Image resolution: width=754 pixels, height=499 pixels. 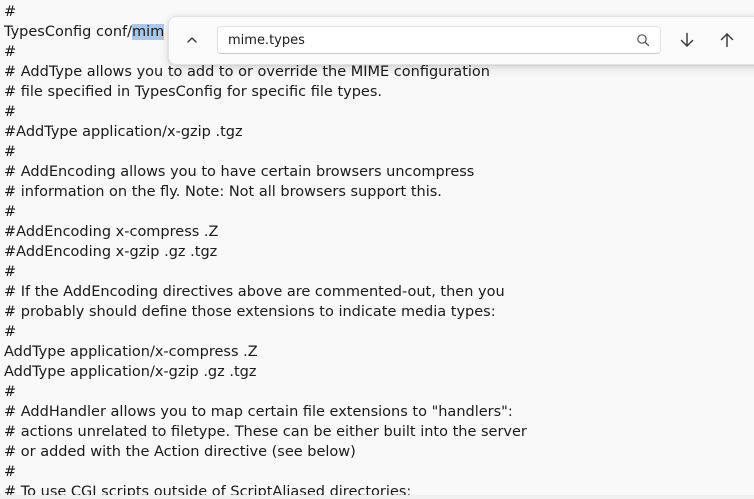 I want to click on editor-line: #AddType application/x-gzip .tgz, so click(x=265, y=132).